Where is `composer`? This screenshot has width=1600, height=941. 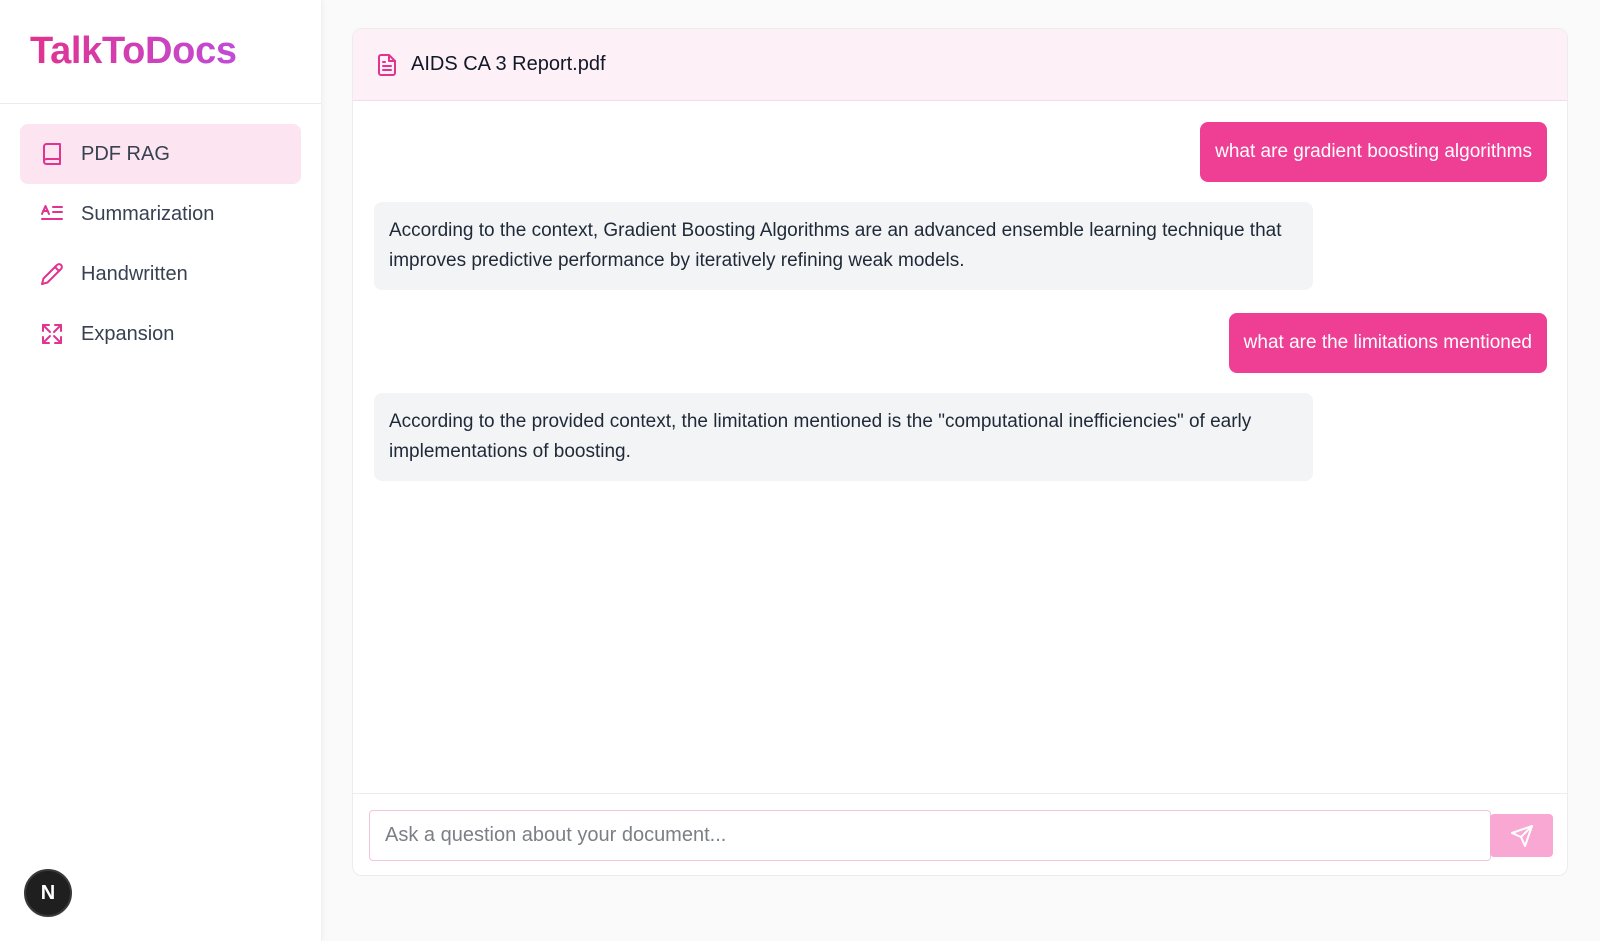
composer is located at coordinates (960, 834).